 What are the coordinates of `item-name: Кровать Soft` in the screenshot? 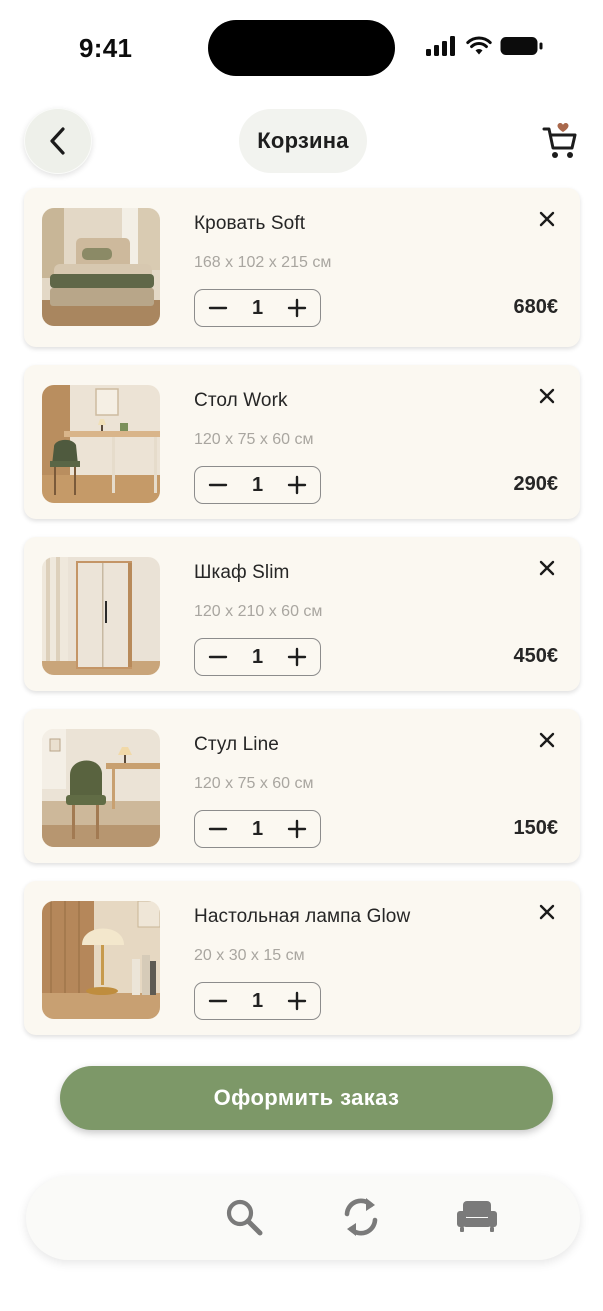 It's located at (250, 223).